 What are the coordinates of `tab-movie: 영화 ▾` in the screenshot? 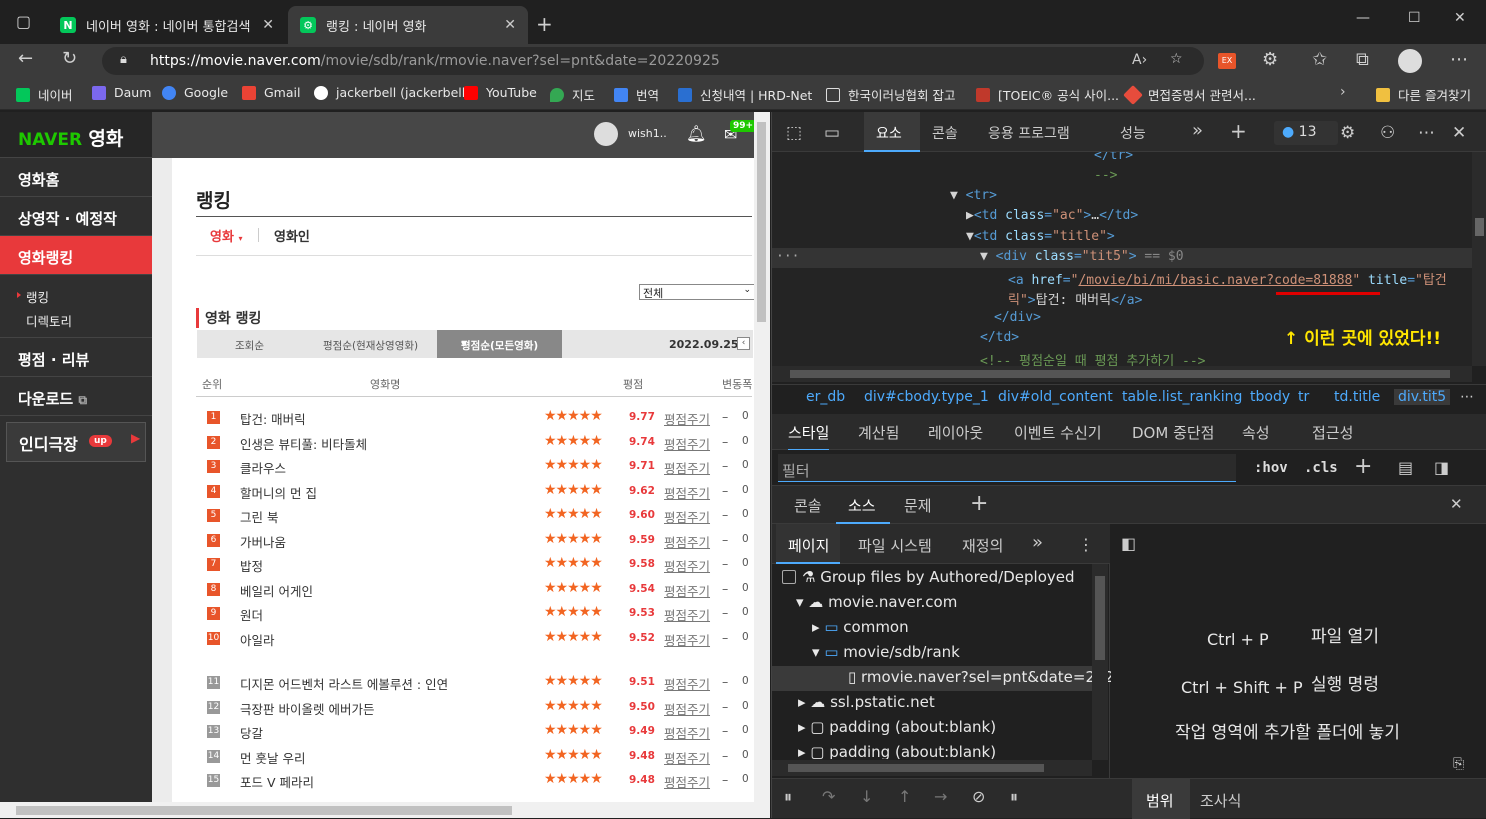 It's located at (226, 235).